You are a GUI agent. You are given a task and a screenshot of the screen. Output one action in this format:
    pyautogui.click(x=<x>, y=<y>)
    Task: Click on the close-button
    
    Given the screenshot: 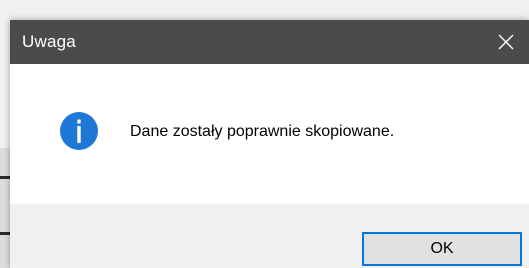 What is the action you would take?
    pyautogui.click(x=506, y=42)
    